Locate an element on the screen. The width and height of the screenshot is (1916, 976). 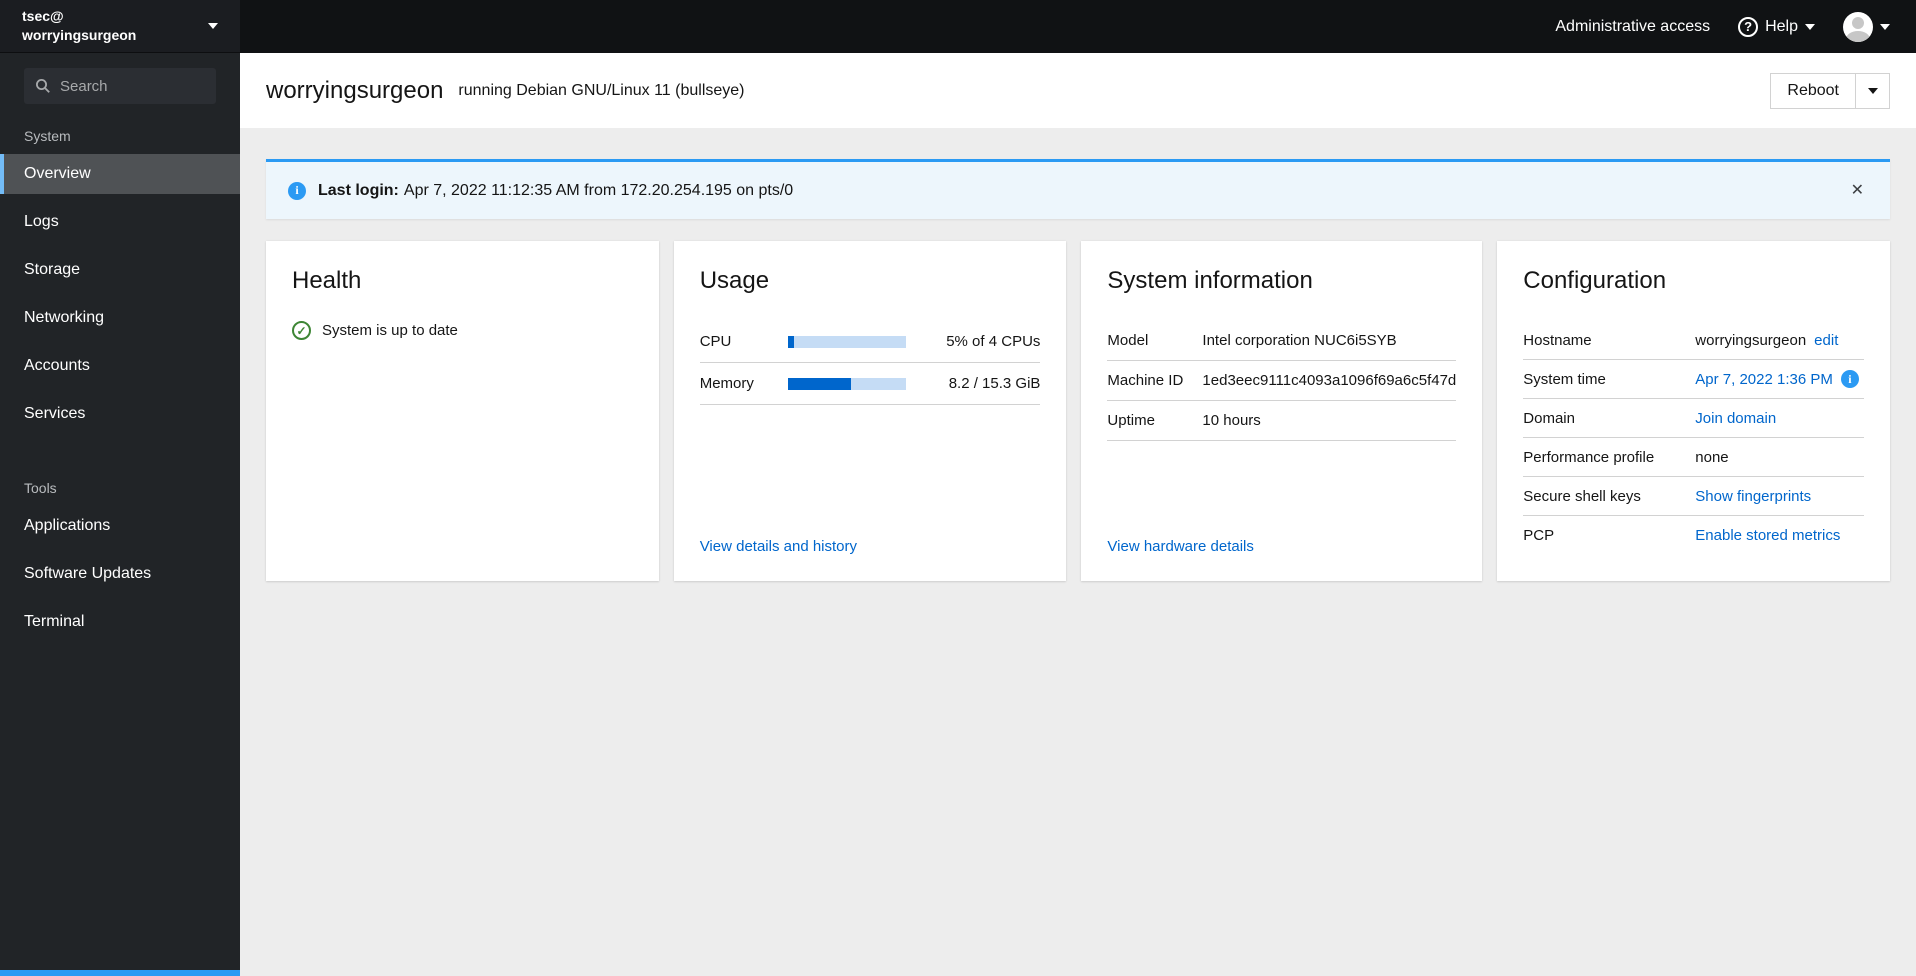
memory-progress-fill is located at coordinates (819, 383).